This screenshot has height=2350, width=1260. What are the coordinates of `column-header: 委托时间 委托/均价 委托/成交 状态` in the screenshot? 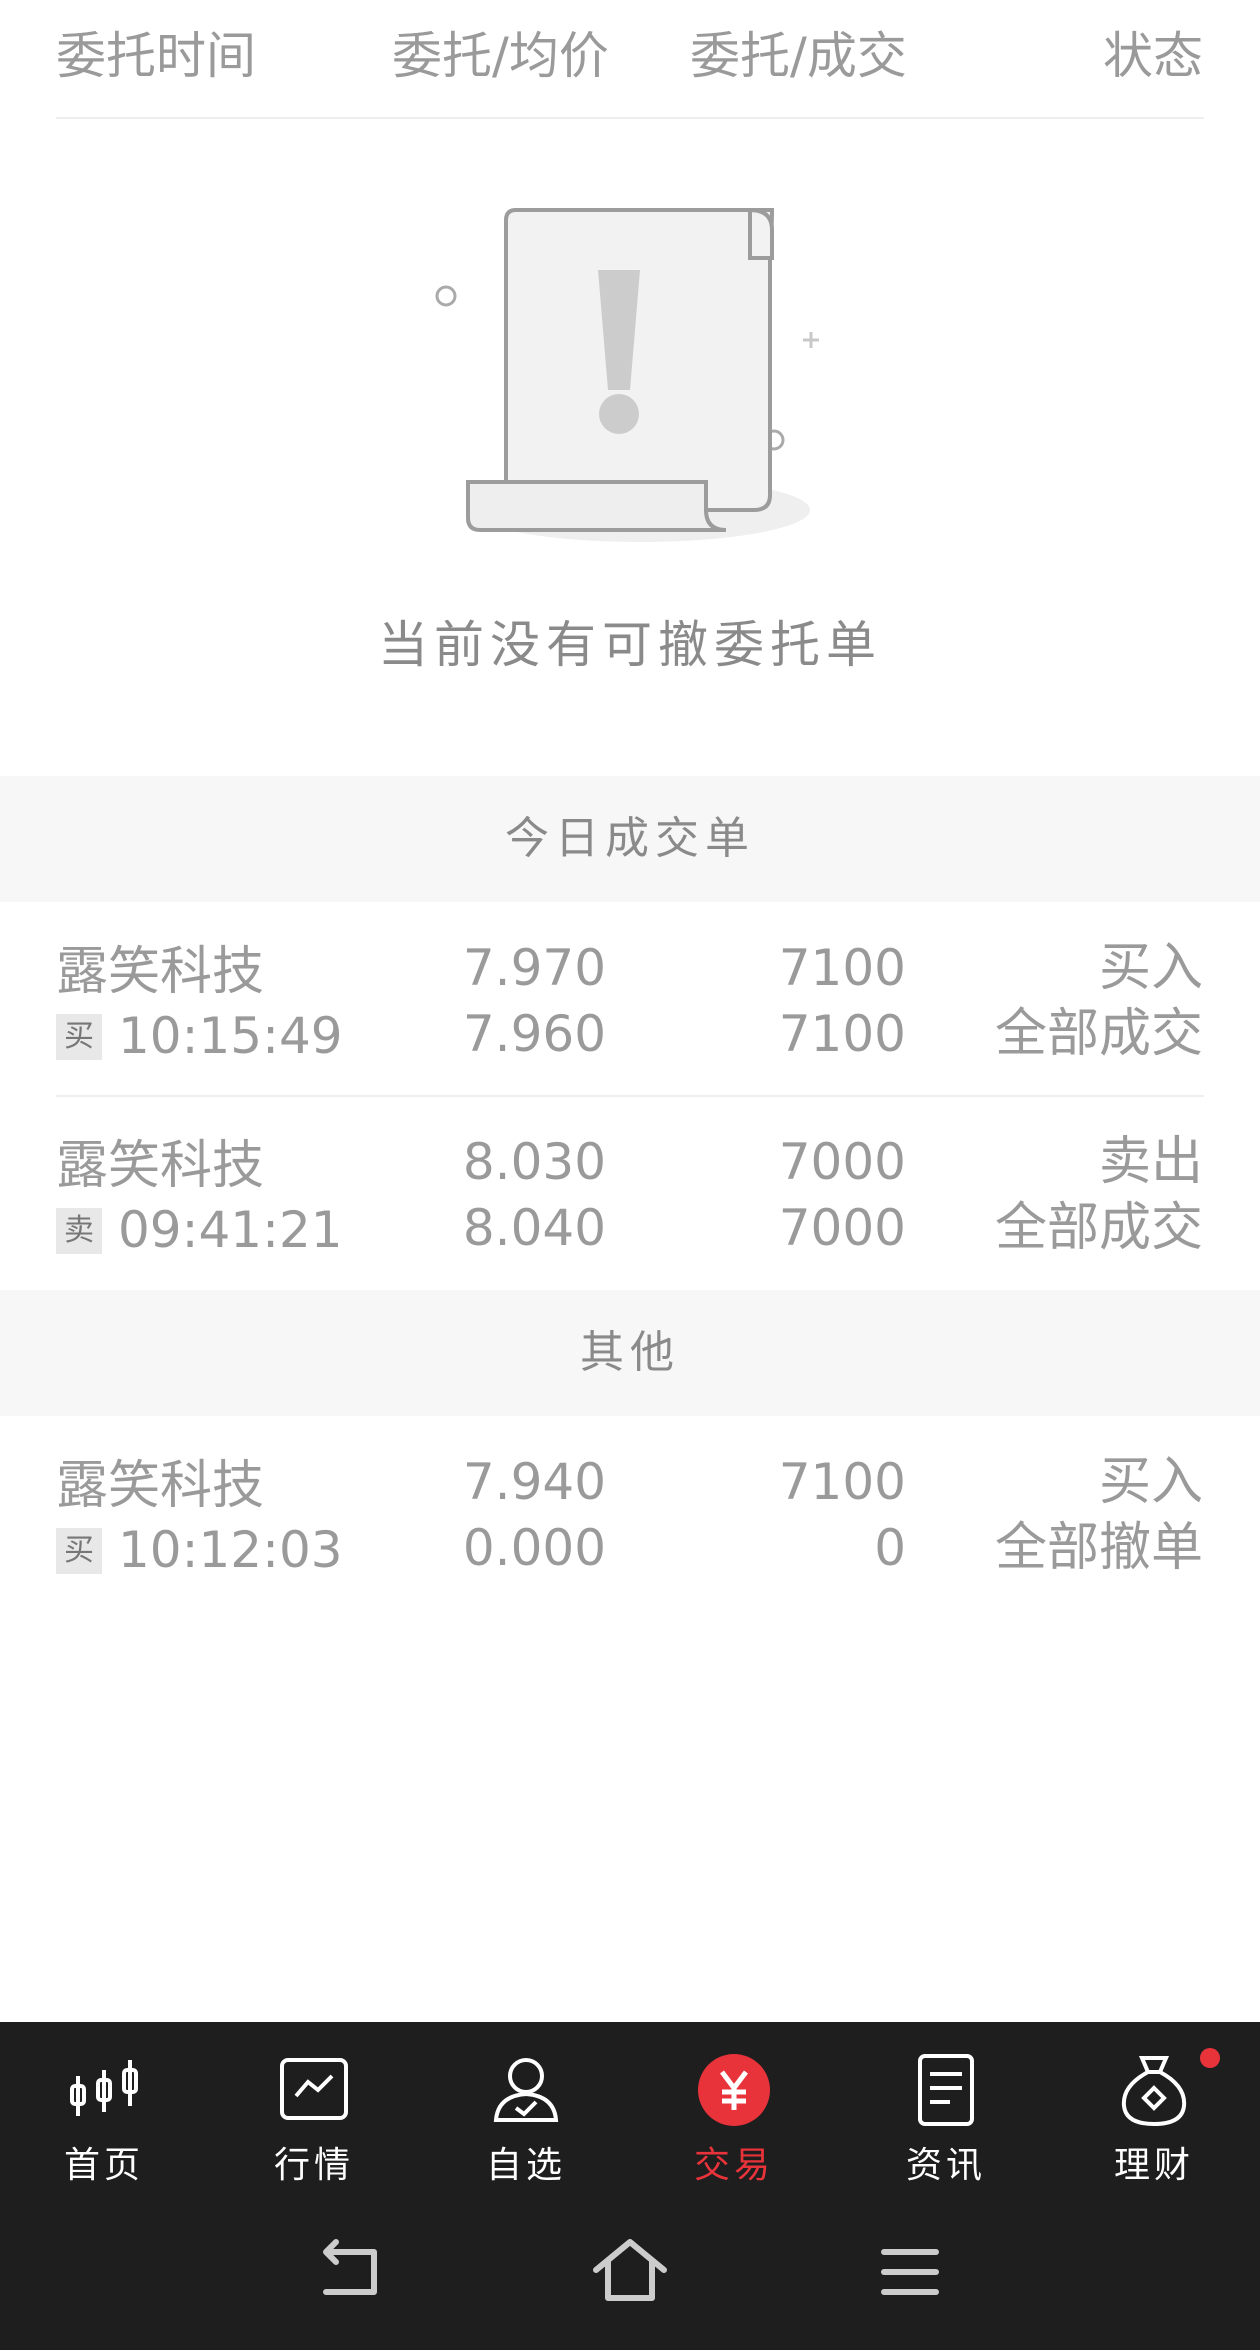 It's located at (630, 59).